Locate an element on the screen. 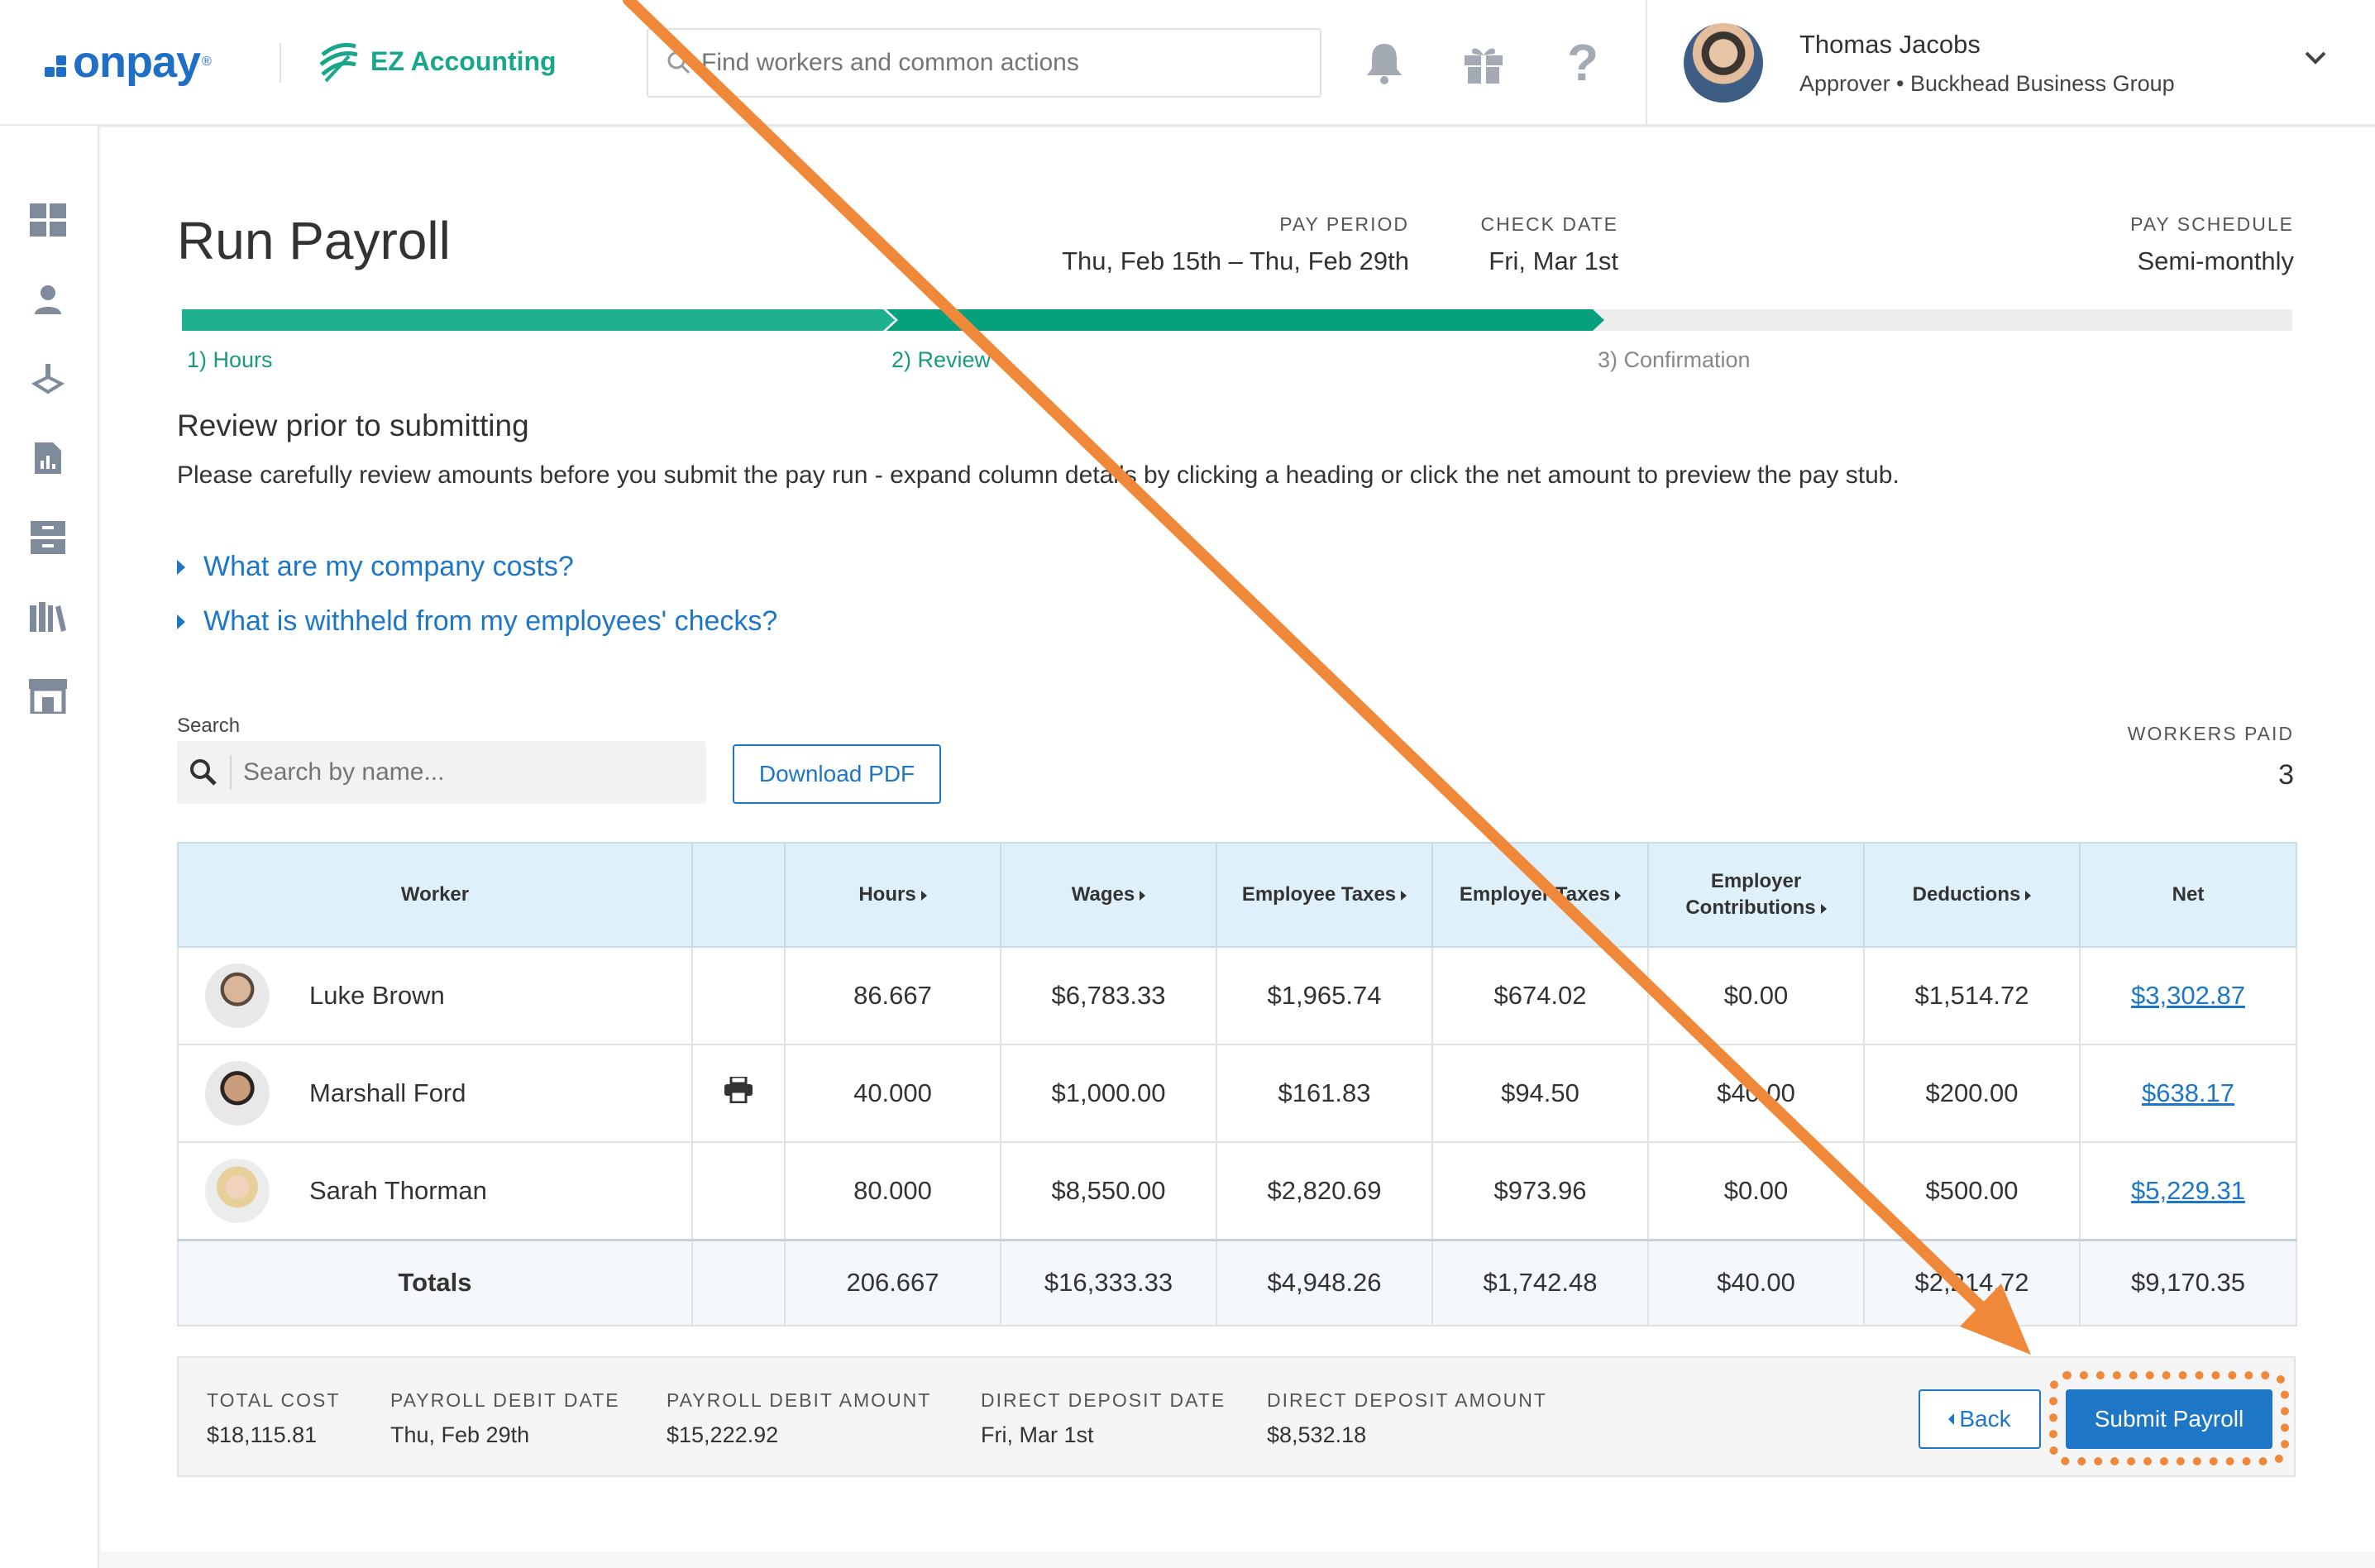 This screenshot has width=2375, height=1568. logo-mark: ® is located at coordinates (207, 62).